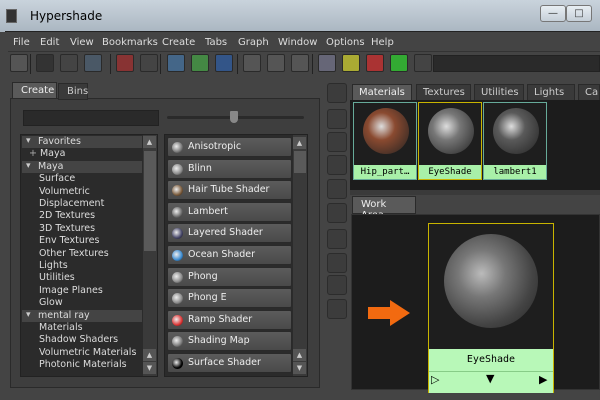  What do you see at coordinates (73, 91) in the screenshot?
I see `tab-bins: Bins` at bounding box center [73, 91].